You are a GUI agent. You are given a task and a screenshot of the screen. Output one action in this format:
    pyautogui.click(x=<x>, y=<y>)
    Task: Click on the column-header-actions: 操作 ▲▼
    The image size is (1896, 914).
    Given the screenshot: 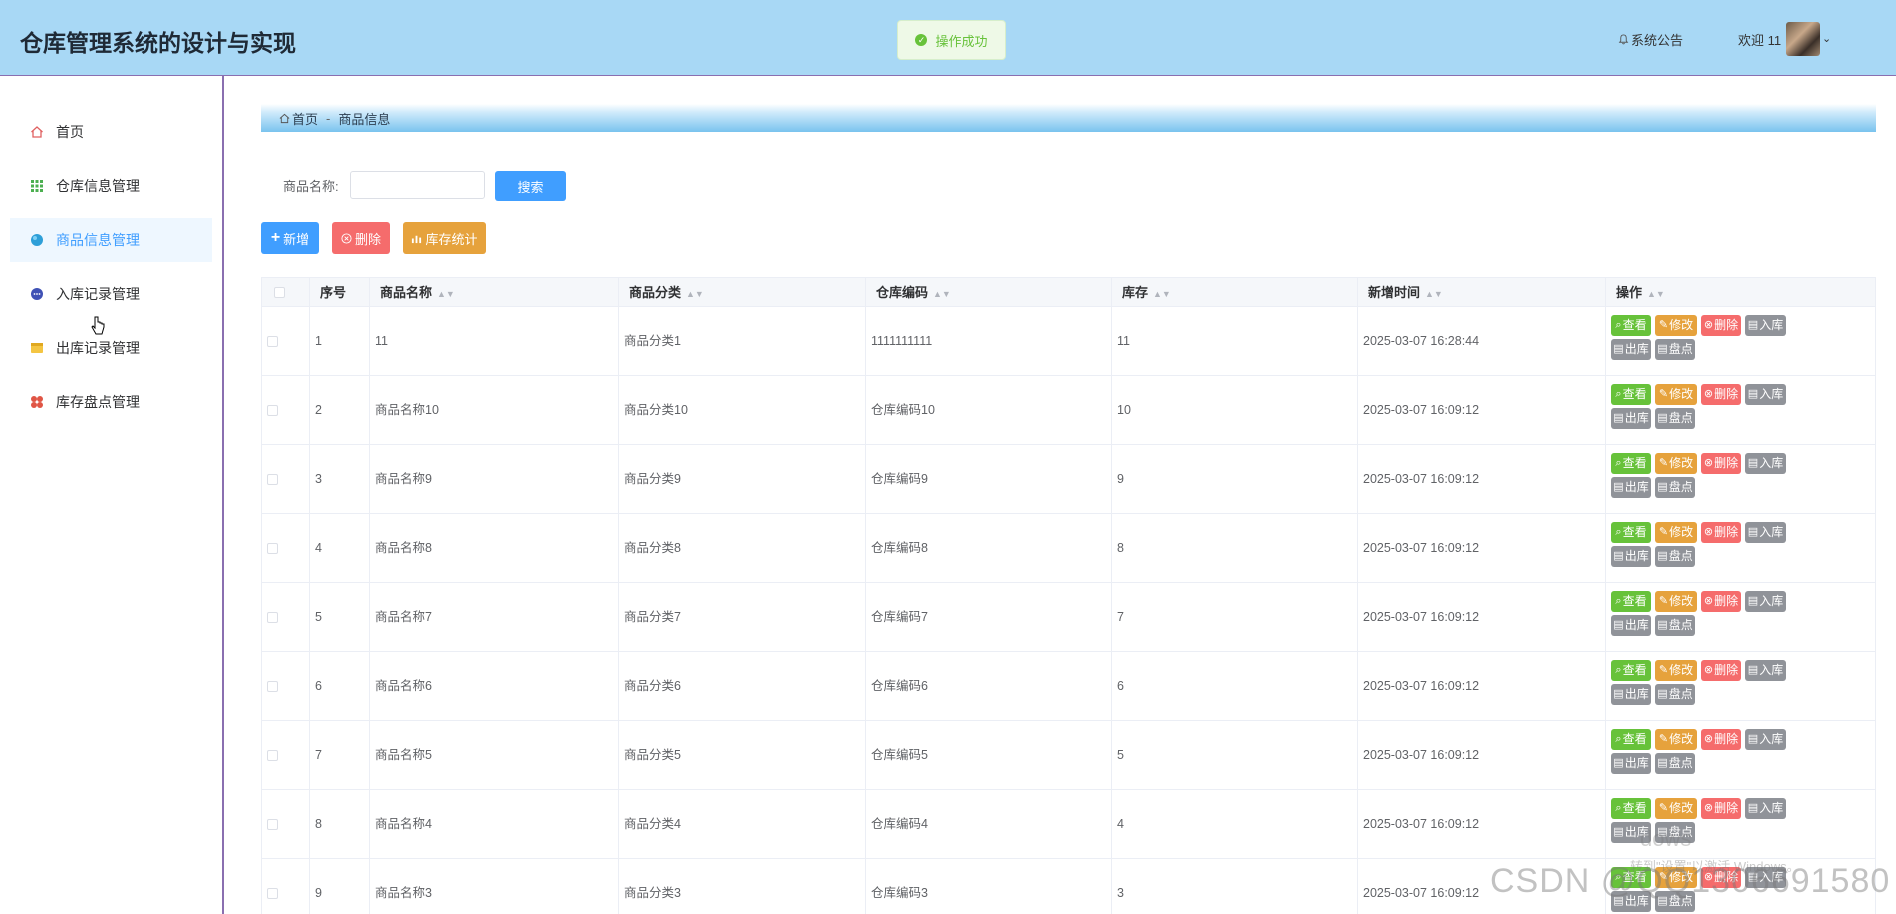 What is the action you would take?
    pyautogui.click(x=1740, y=293)
    